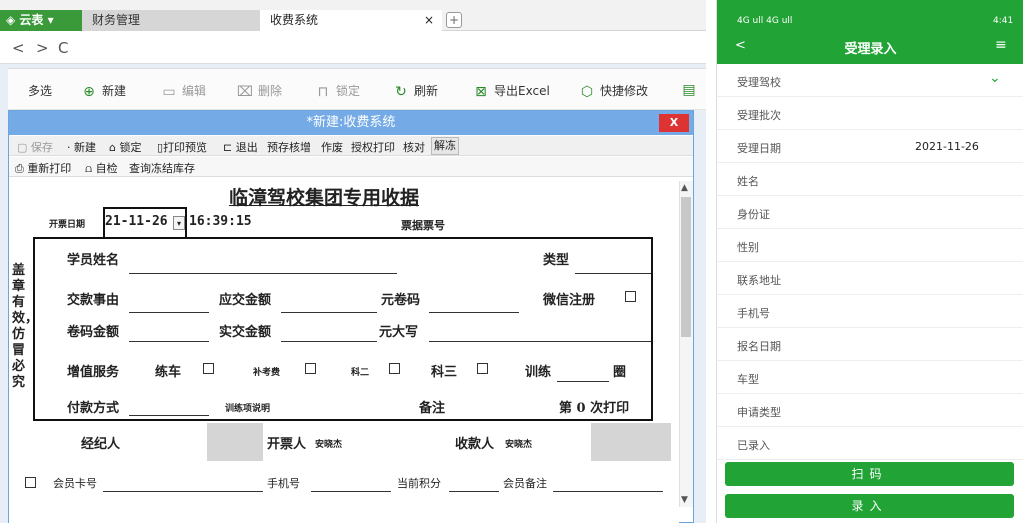  Describe the element at coordinates (454, 20) in the screenshot. I see `new-tab-button: +` at that location.